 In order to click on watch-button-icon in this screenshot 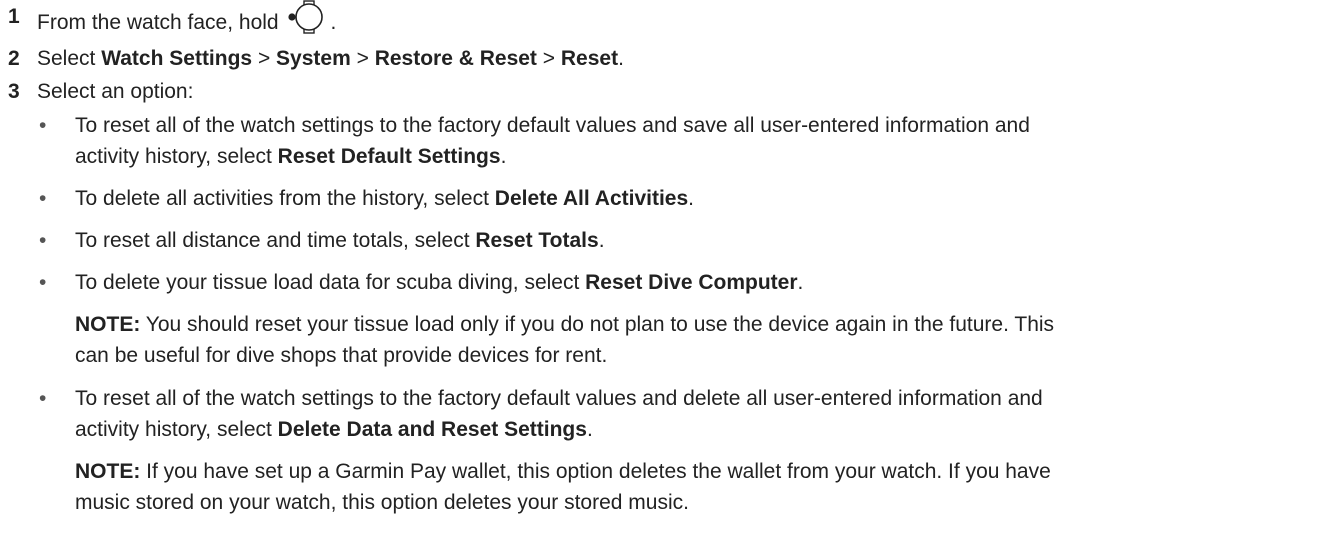, I will do `click(308, 21)`.